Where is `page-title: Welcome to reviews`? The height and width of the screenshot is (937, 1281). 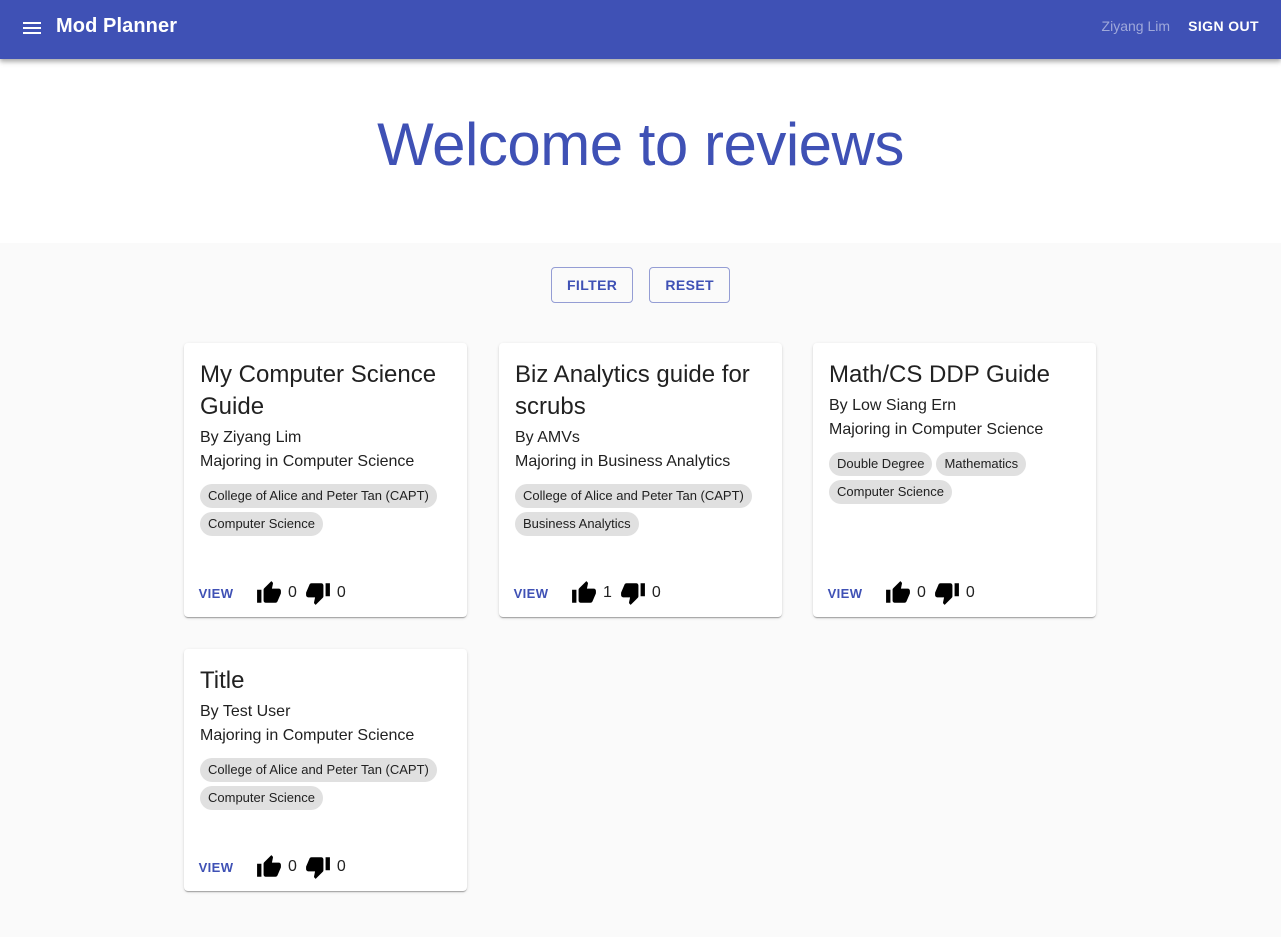 page-title: Welcome to reviews is located at coordinates (640, 144).